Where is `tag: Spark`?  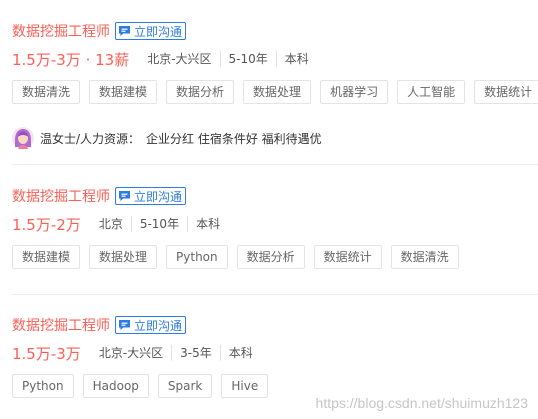
tag: Spark is located at coordinates (185, 386).